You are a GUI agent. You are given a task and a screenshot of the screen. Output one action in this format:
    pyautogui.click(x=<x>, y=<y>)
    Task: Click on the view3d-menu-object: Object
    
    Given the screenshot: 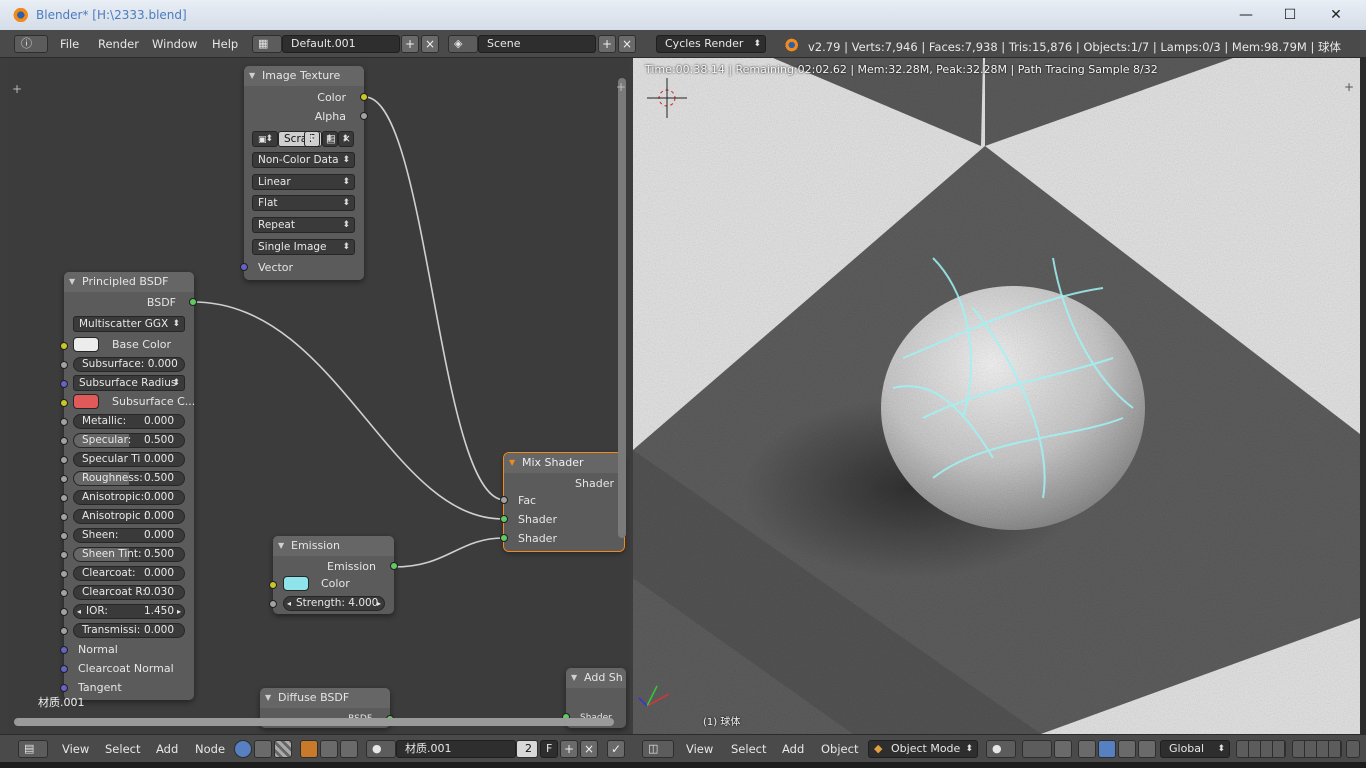 What is the action you would take?
    pyautogui.click(x=839, y=749)
    